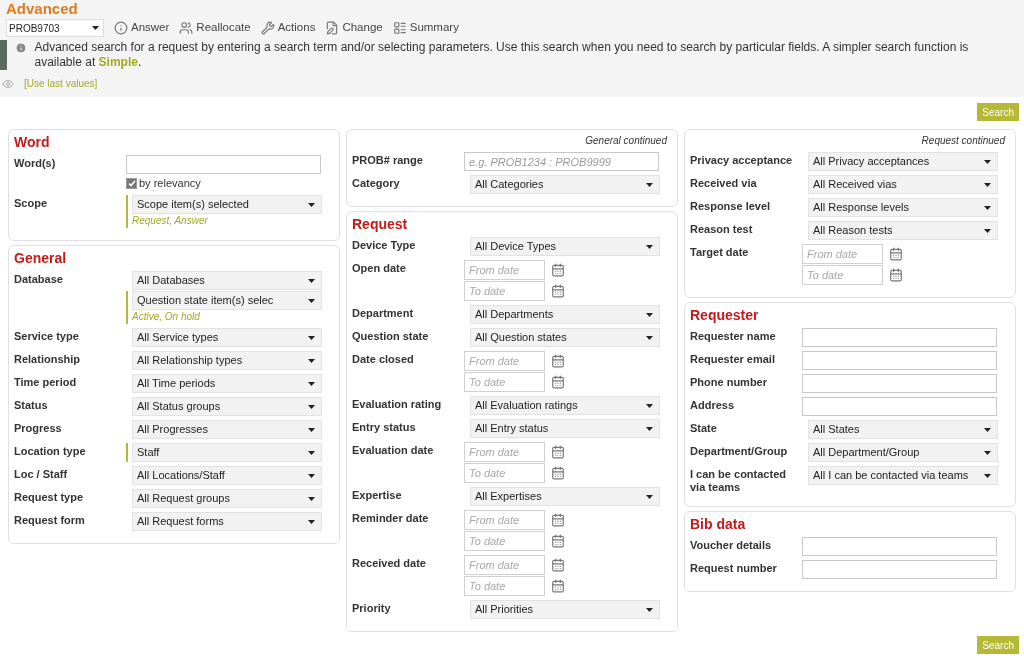 The width and height of the screenshot is (1024, 658). What do you see at coordinates (565, 496) in the screenshot?
I see `dropdown: All Expertises` at bounding box center [565, 496].